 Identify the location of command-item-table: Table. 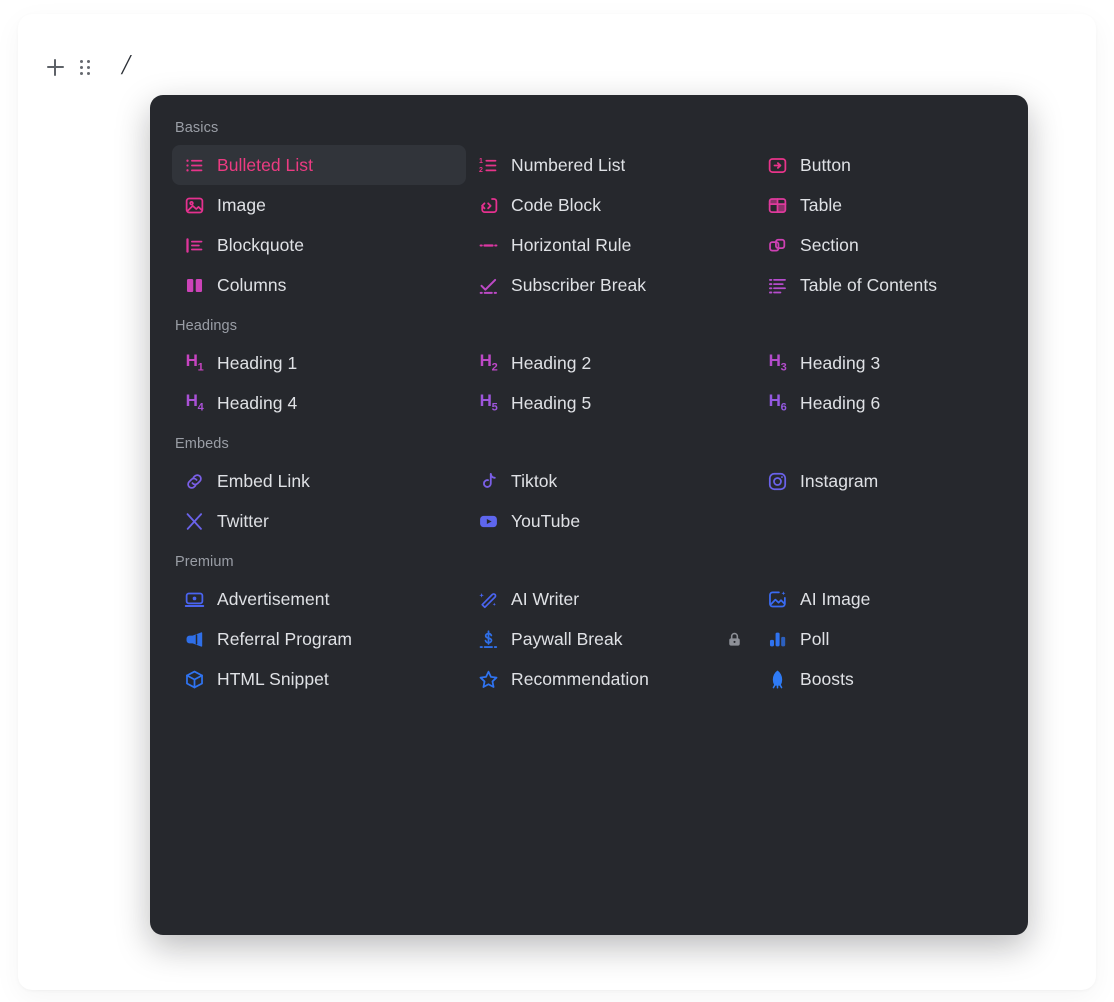
(880, 205).